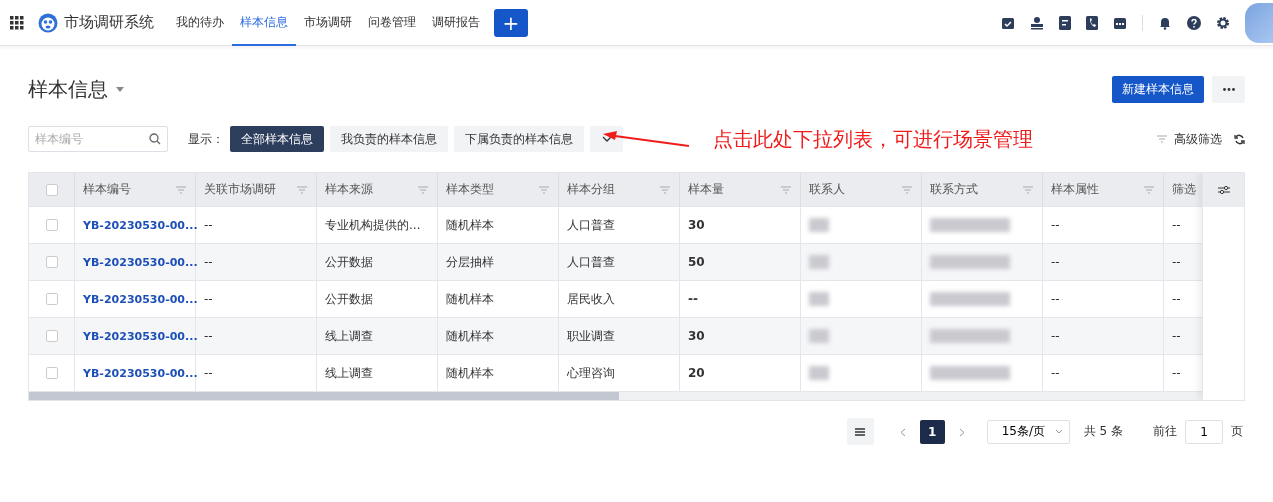  Describe the element at coordinates (1237, 431) in the screenshot. I see `goto-suffix: 页` at that location.